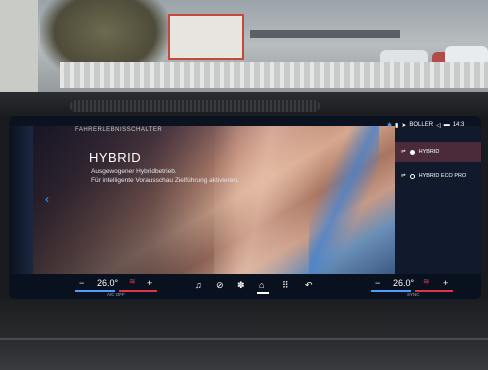 Image resolution: width=488 pixels, height=370 pixels. What do you see at coordinates (244, 339) in the screenshot?
I see `dashboard-seam` at bounding box center [244, 339].